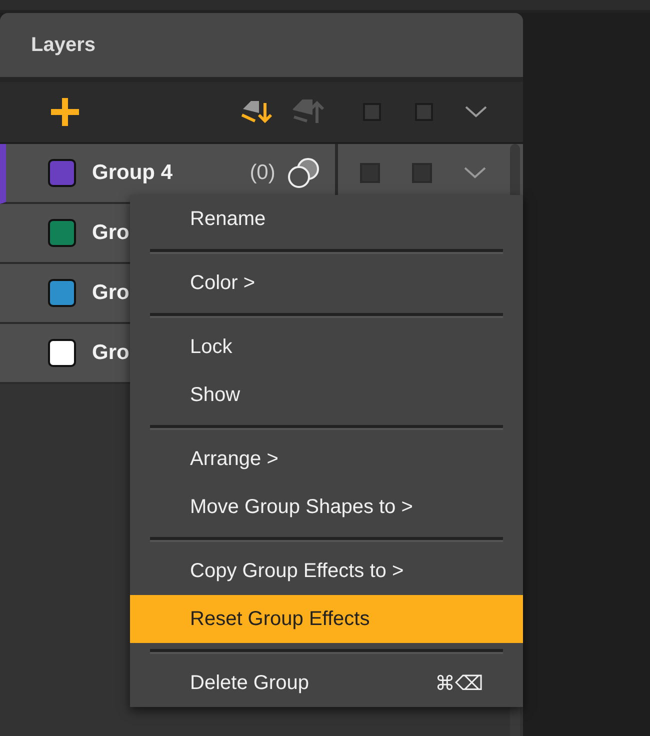 The height and width of the screenshot is (736, 650). What do you see at coordinates (326, 283) in the screenshot?
I see `menu-item: Color >` at bounding box center [326, 283].